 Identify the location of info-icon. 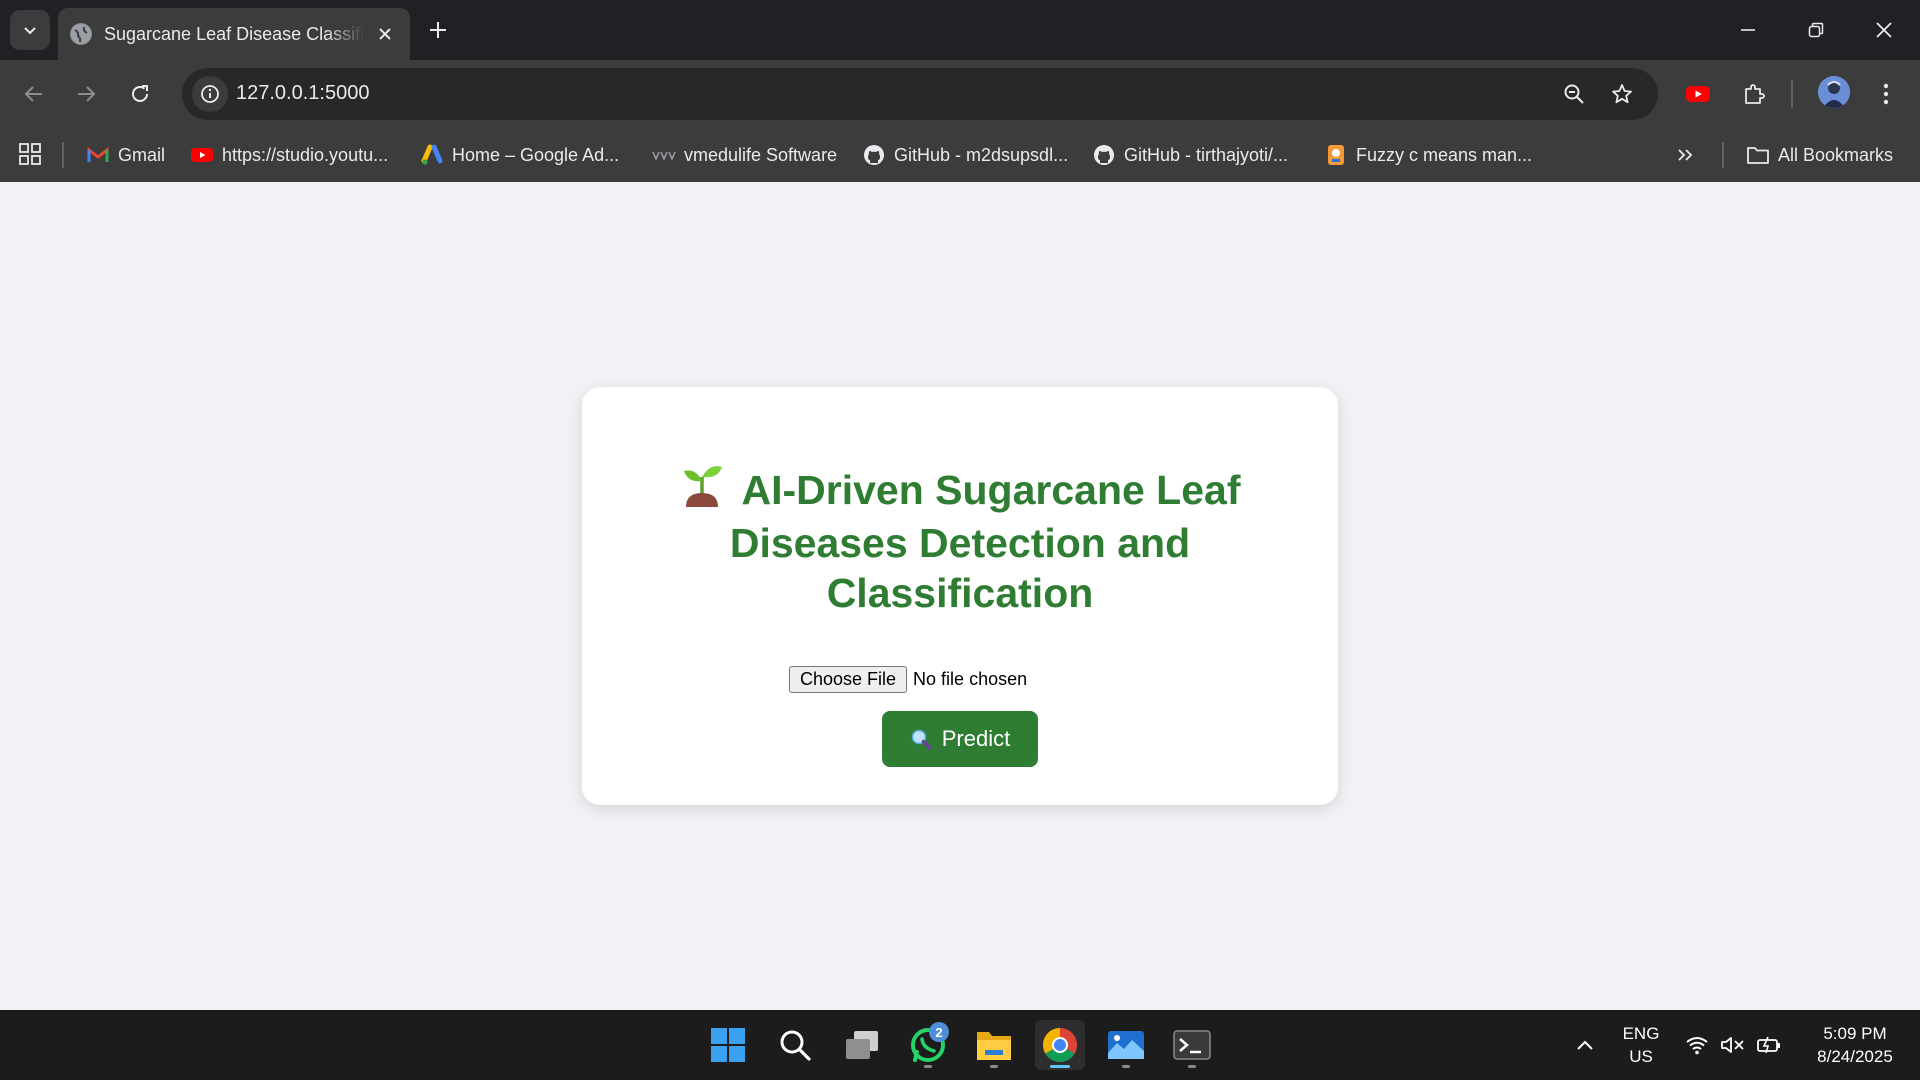
(210, 94).